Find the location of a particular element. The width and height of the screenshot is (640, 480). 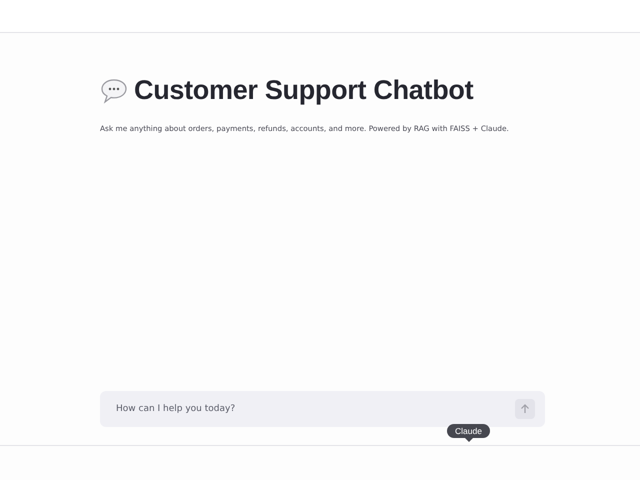

send-button is located at coordinates (525, 409).